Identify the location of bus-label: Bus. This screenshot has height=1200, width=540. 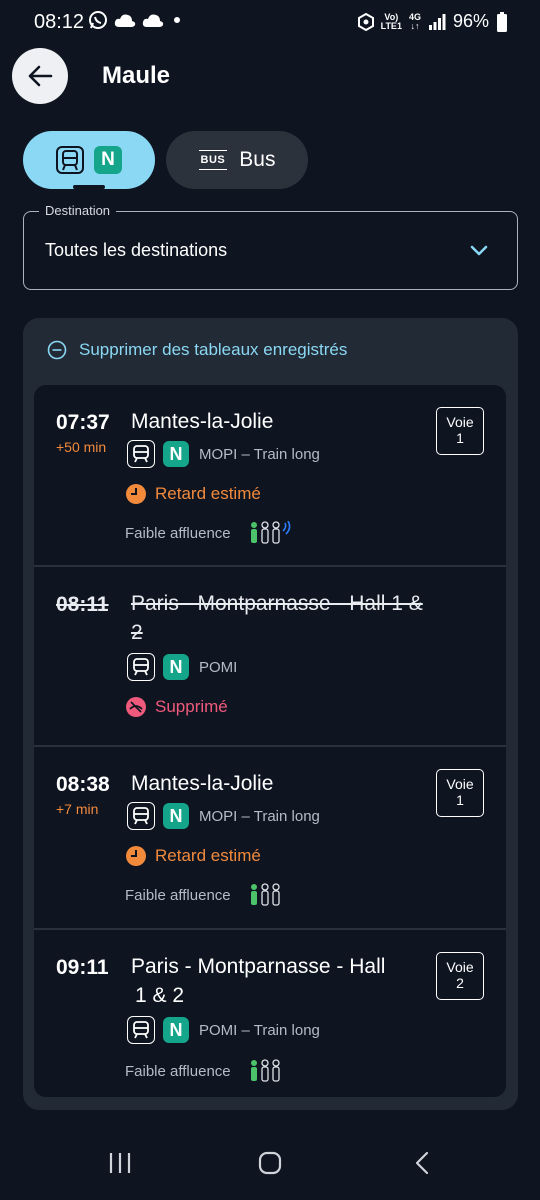
(257, 159).